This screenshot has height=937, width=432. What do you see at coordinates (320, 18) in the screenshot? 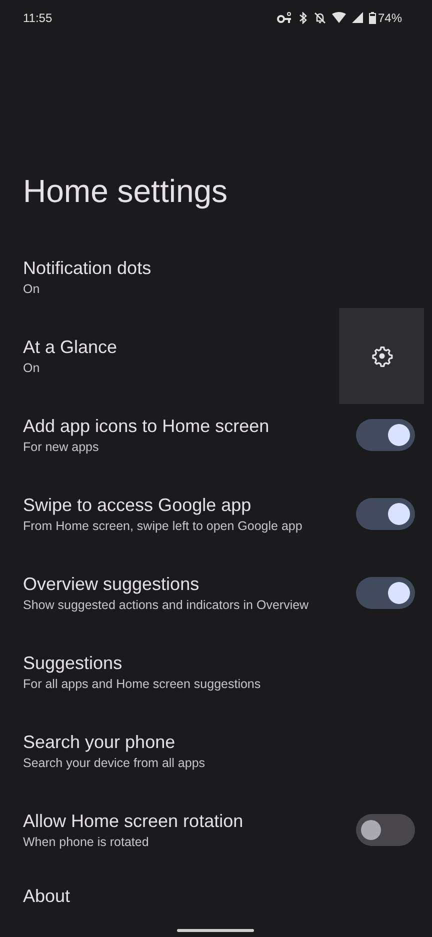
I see `bell-off-icon` at bounding box center [320, 18].